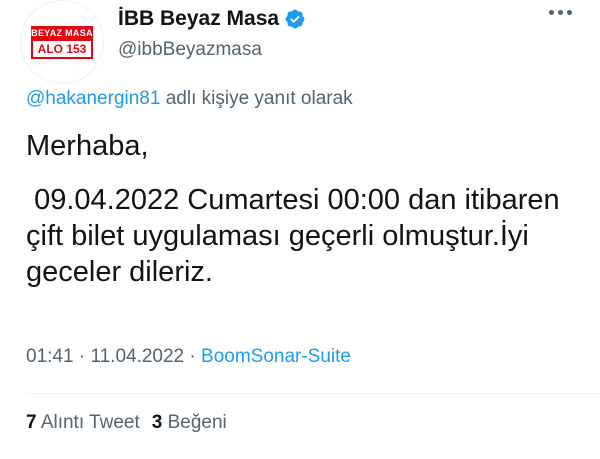 This screenshot has width=600, height=459. Describe the element at coordinates (87, 146) in the screenshot. I see `tweet-paragraph-1: Merhaba,` at that location.